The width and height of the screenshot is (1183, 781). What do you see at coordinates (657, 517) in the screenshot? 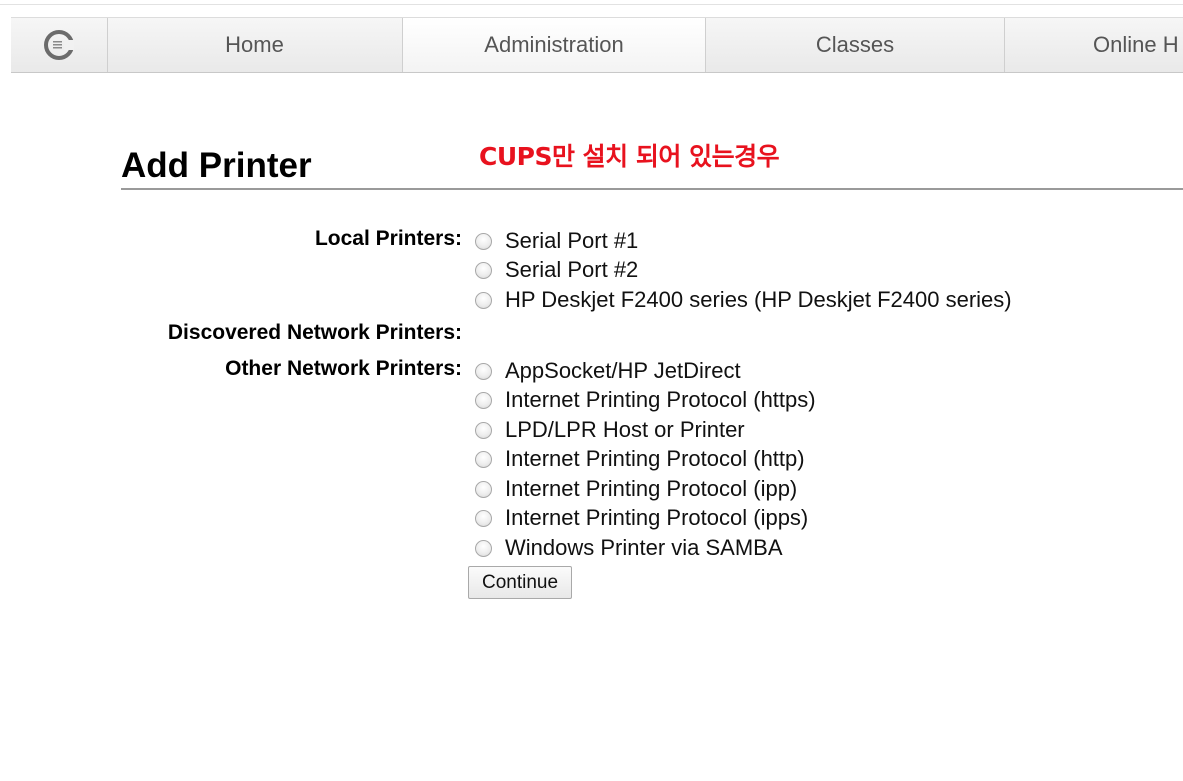
I see `radio-label: Internet Printing Protocol (ipps)` at bounding box center [657, 517].